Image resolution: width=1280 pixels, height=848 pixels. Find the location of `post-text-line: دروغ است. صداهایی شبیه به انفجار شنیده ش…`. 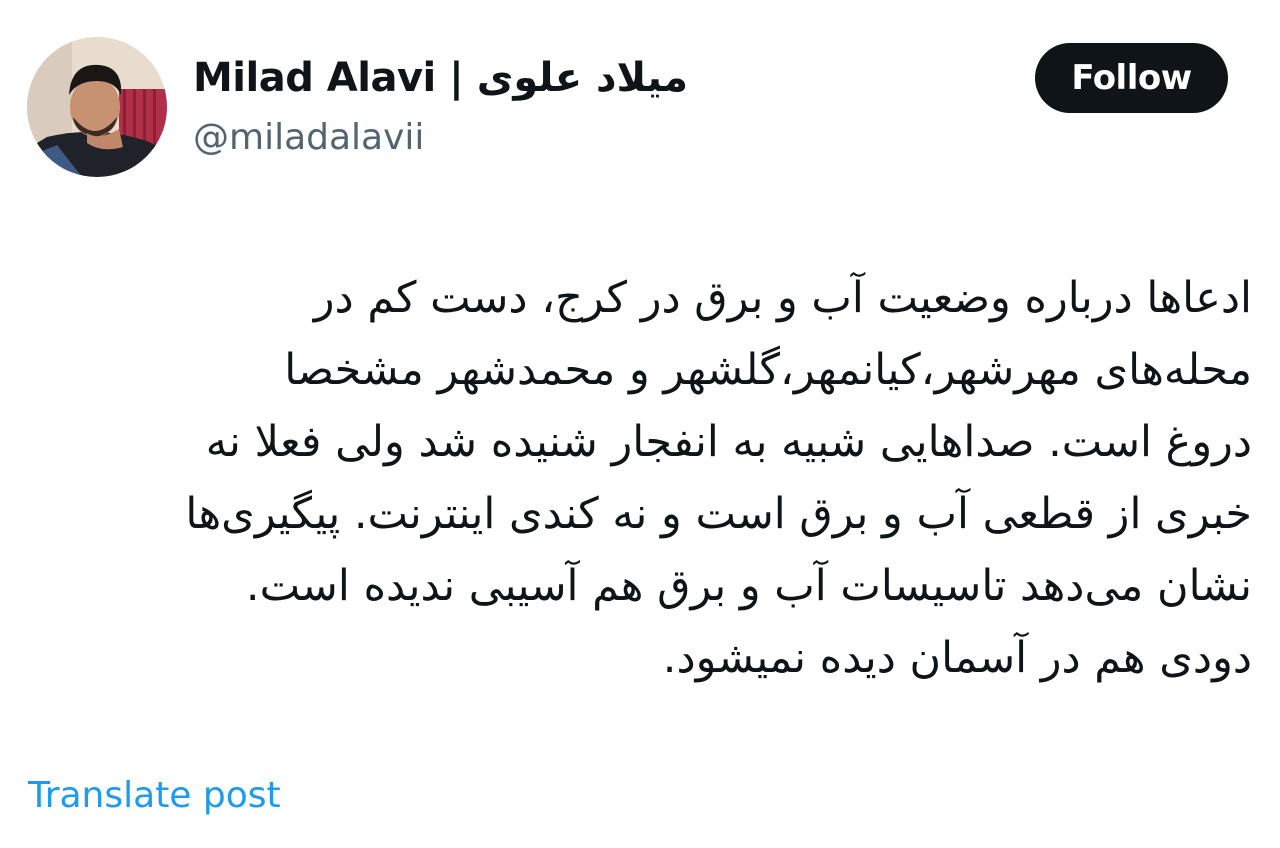

post-text-line: دروغ است. صداهایی شبیه به انفجار شنیده ش… is located at coordinates (728, 442).